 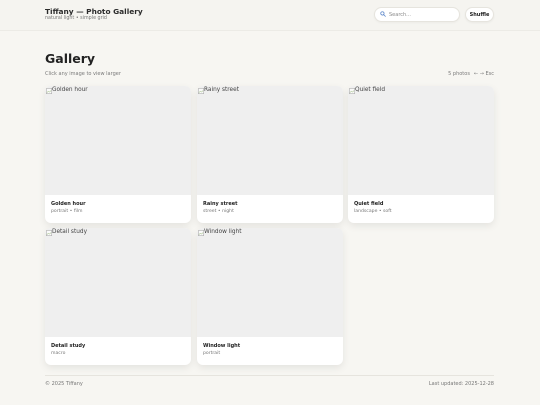 I want to click on photo-alt-text: Window light, so click(x=223, y=232).